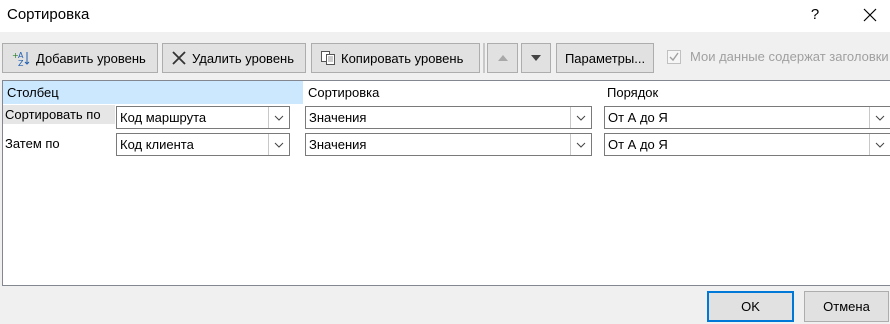 This screenshot has height=324, width=890. I want to click on close-button, so click(870, 15).